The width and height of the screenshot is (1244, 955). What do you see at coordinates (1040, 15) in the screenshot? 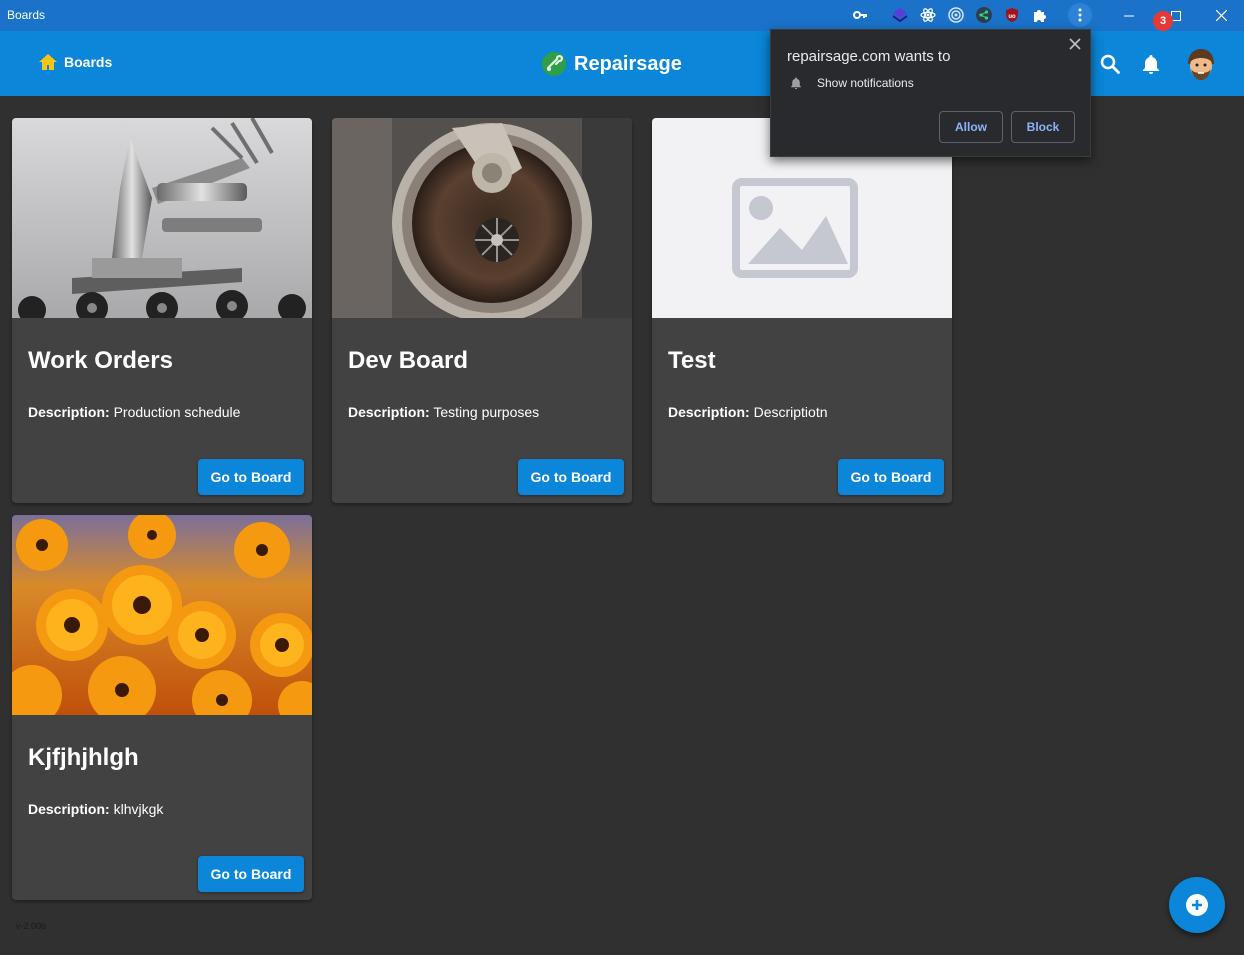
I see `puzzle-icon` at bounding box center [1040, 15].